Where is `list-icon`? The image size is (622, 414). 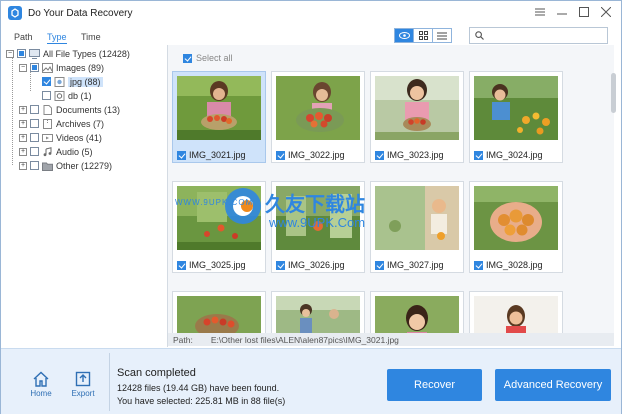 list-icon is located at coordinates (442, 35).